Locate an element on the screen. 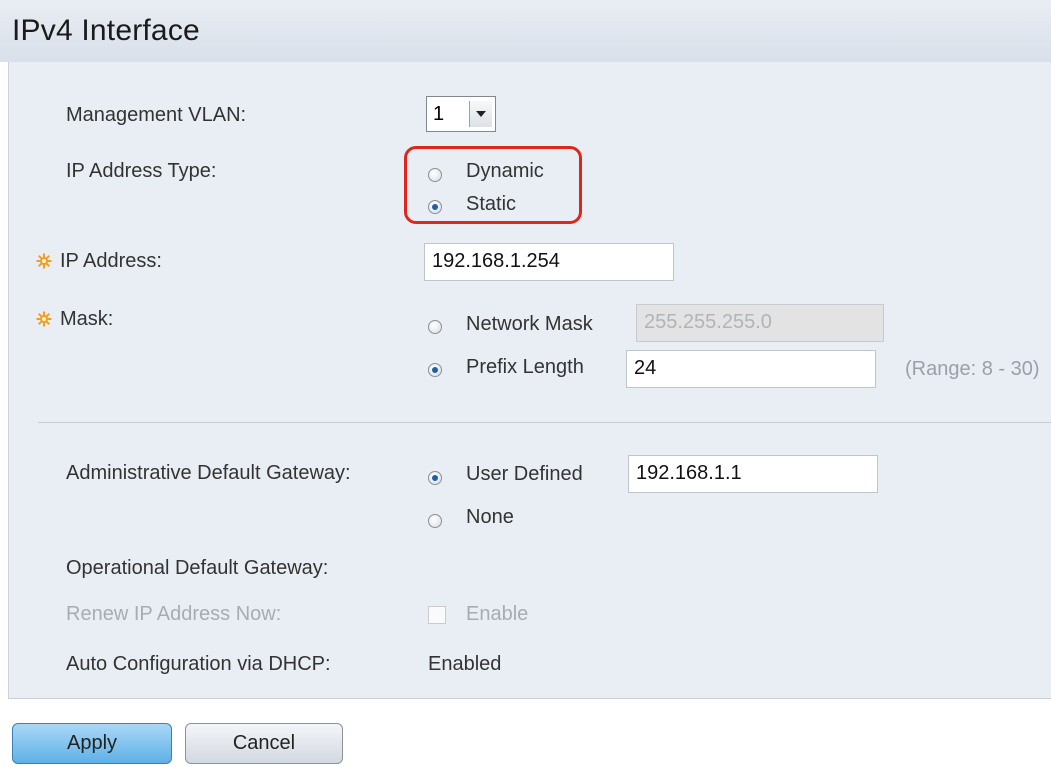 The image size is (1051, 767). ip-address-label: IP Address: is located at coordinates (111, 261).